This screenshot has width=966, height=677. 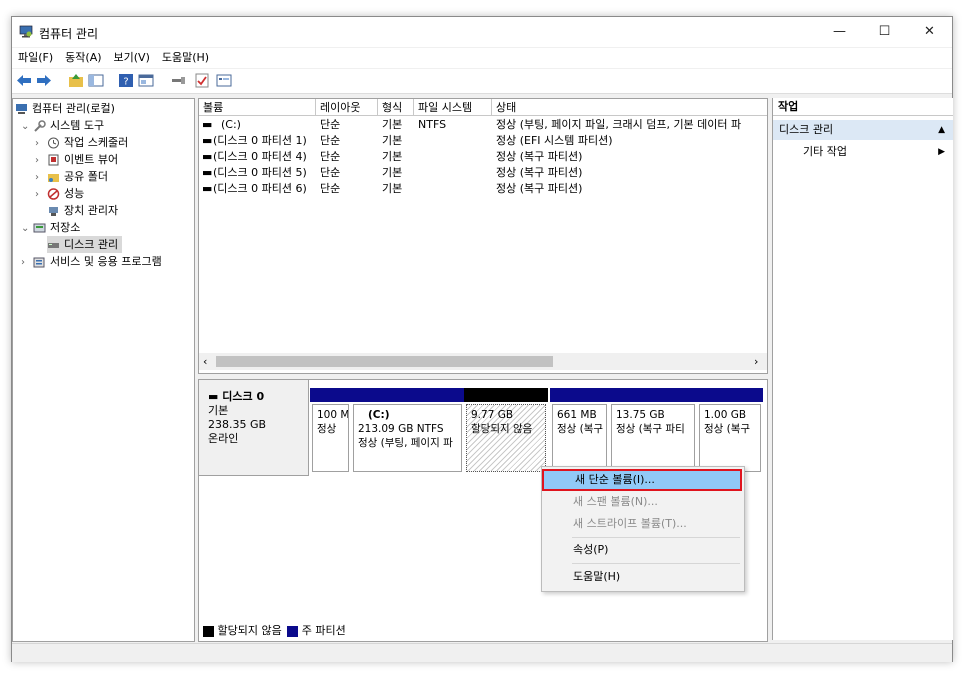 I want to click on action-more-actions: 기타 작업 ▶, so click(x=863, y=152).